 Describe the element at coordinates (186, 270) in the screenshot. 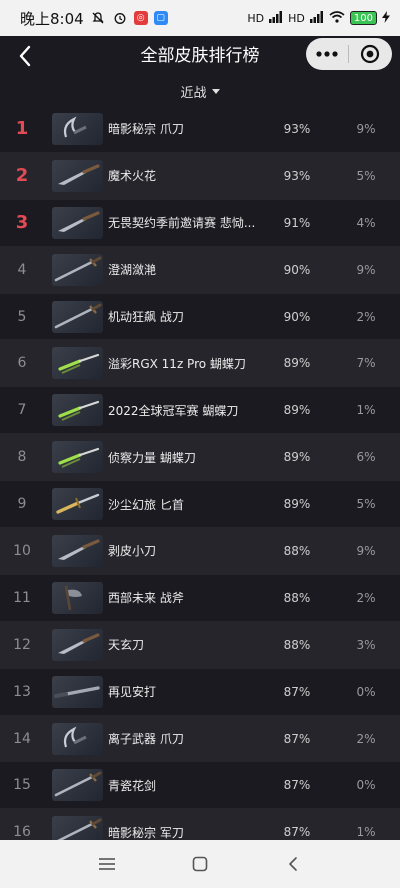

I see `skin-name: 澄湖潋滟` at that location.